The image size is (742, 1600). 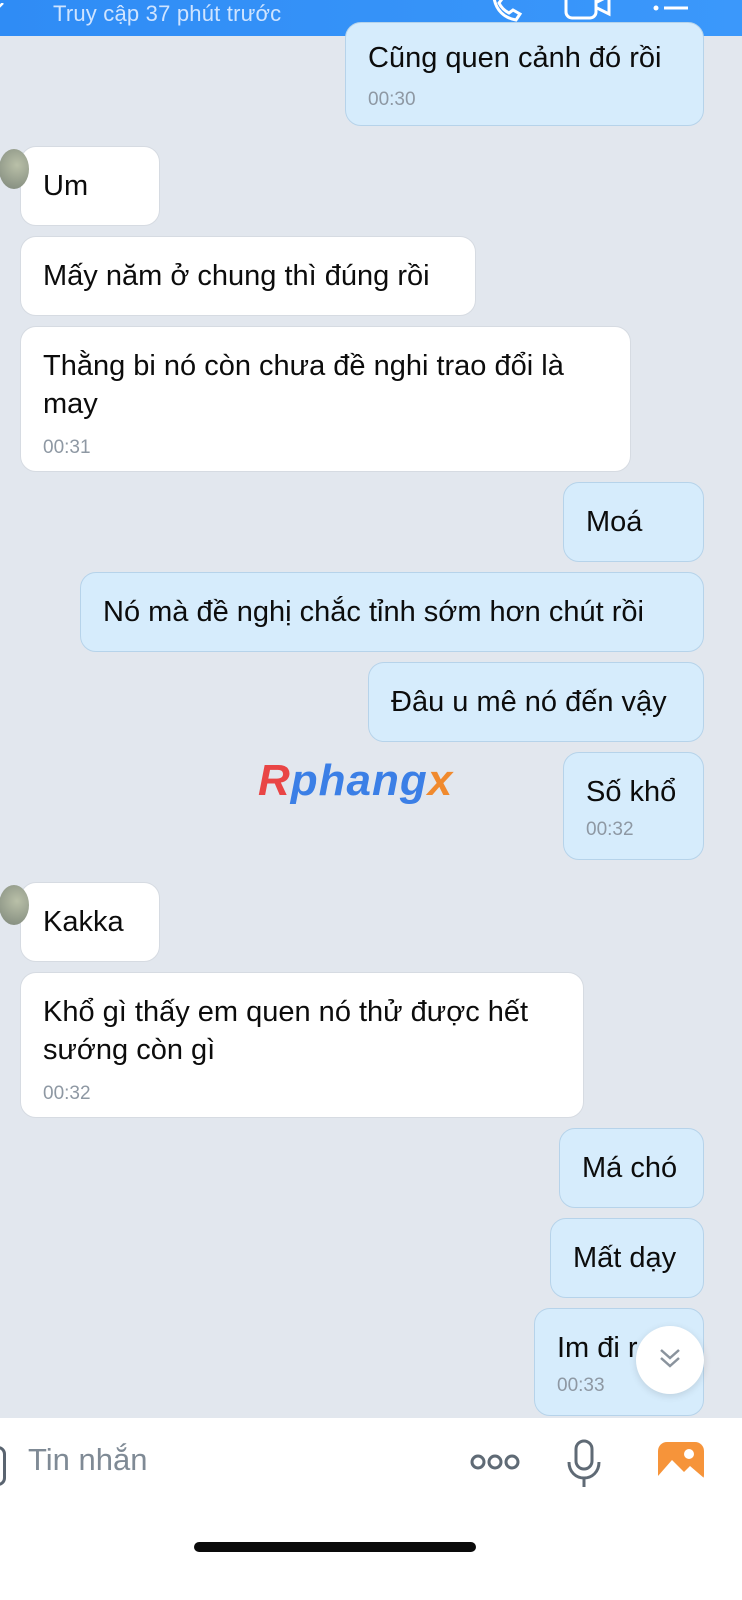 I want to click on message-text: Nó mà đề nghị chắc tỉnh sớm hơn chút rồi, so click(x=373, y=612).